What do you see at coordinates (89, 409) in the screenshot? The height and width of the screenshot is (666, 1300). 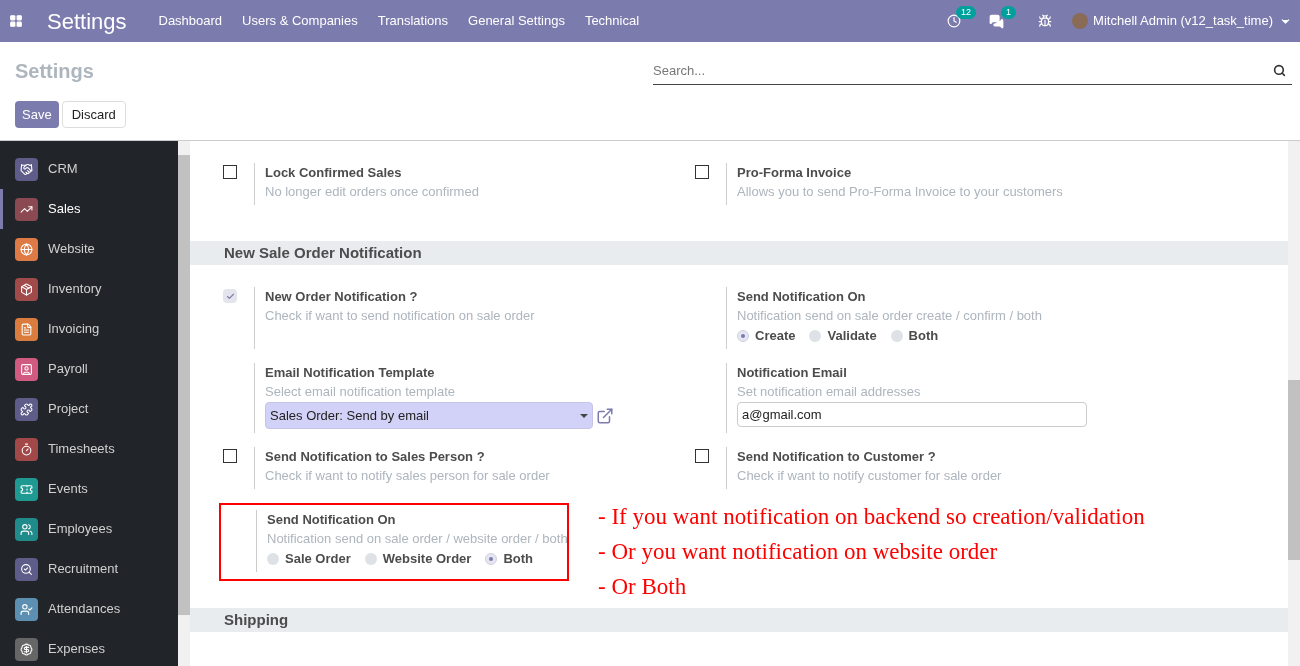 I see `sidebar-item: Project` at bounding box center [89, 409].